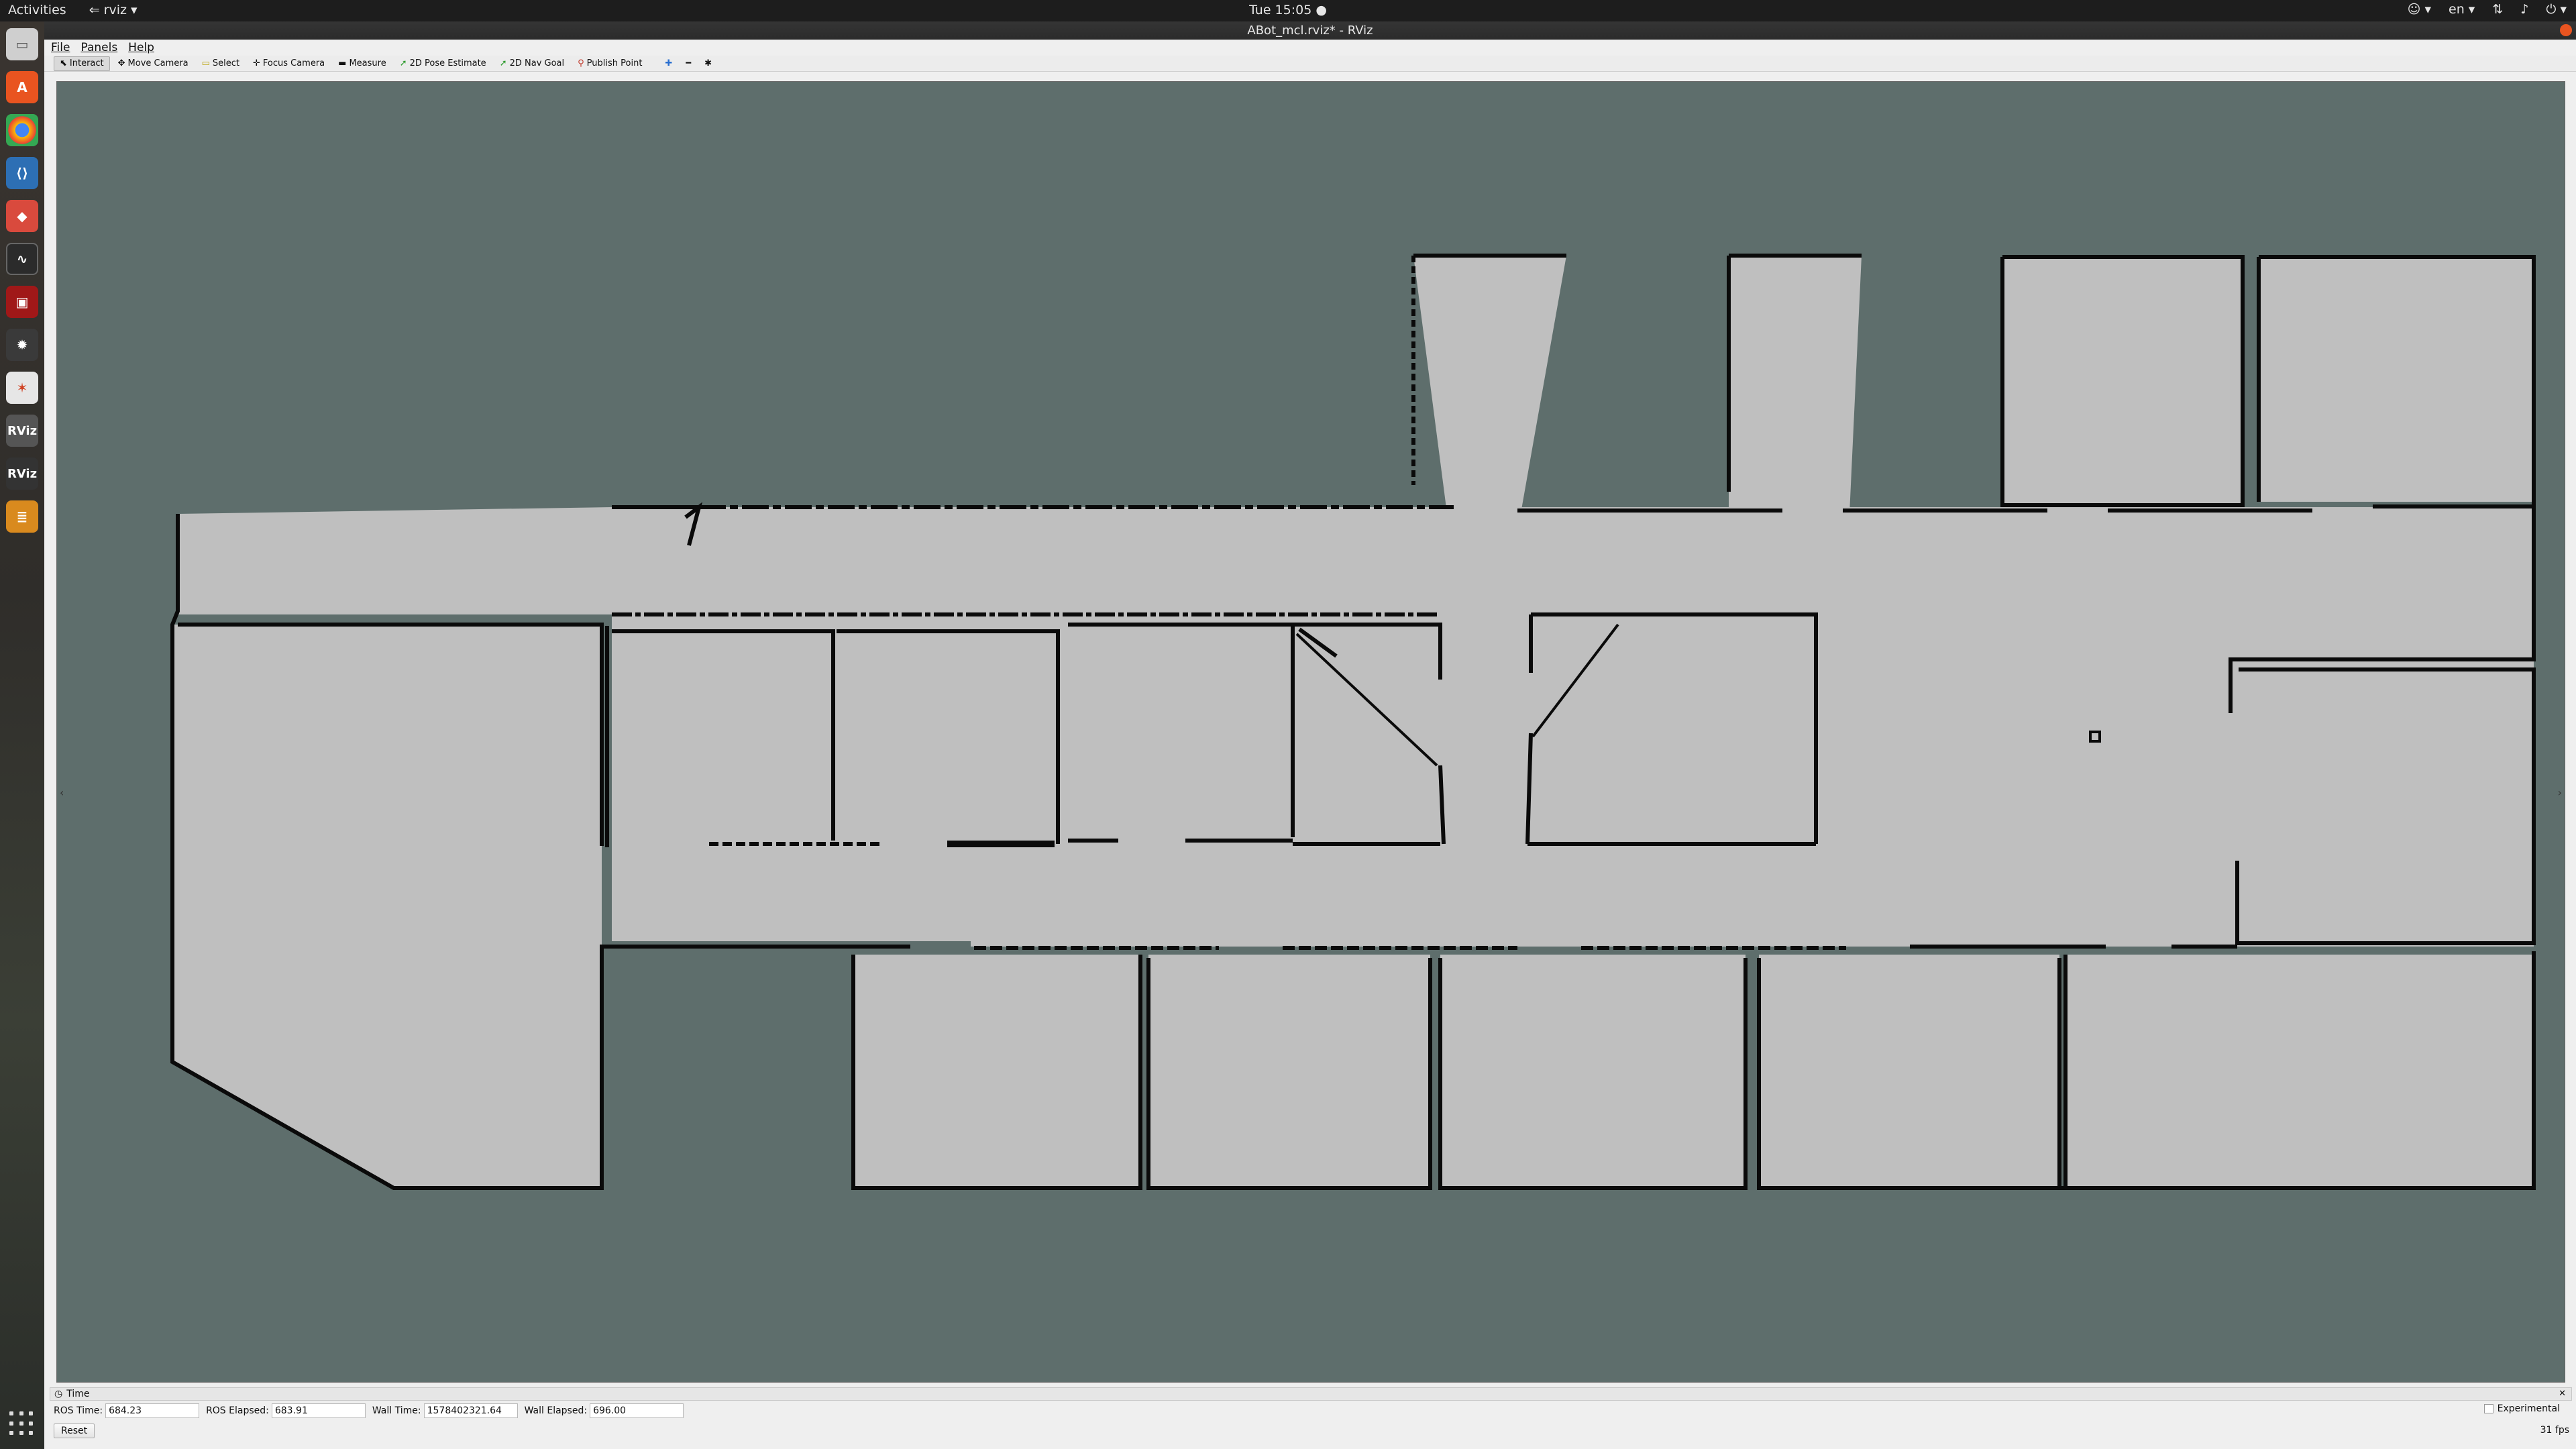  What do you see at coordinates (2419, 9) in the screenshot?
I see `accessibility-icon: ☺ ▾` at bounding box center [2419, 9].